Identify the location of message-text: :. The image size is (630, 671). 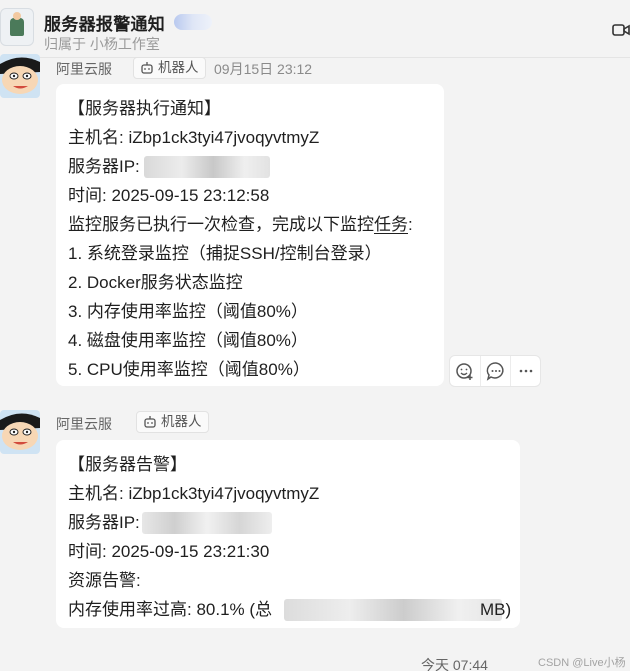
(410, 224).